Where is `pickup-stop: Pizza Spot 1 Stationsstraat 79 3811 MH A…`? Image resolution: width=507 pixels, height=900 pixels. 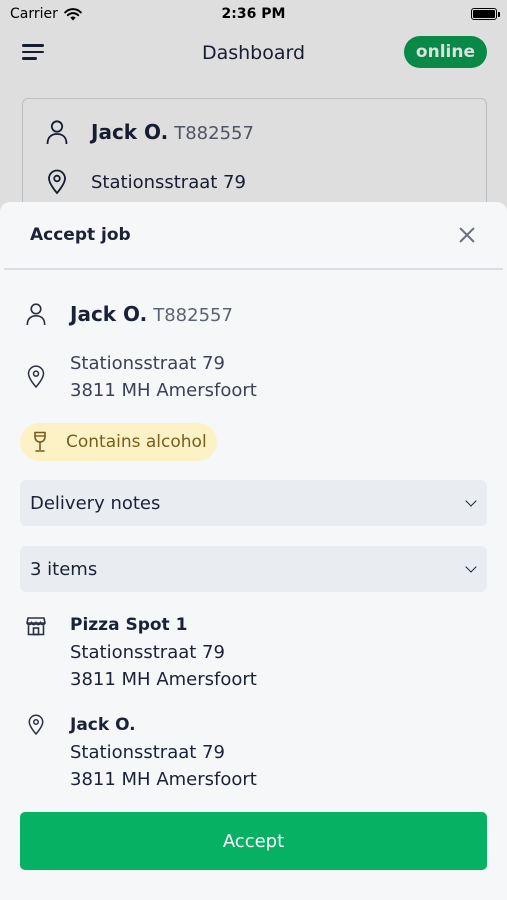 pickup-stop: Pizza Spot 1 Stationsstraat 79 3811 MH A… is located at coordinates (140, 652).